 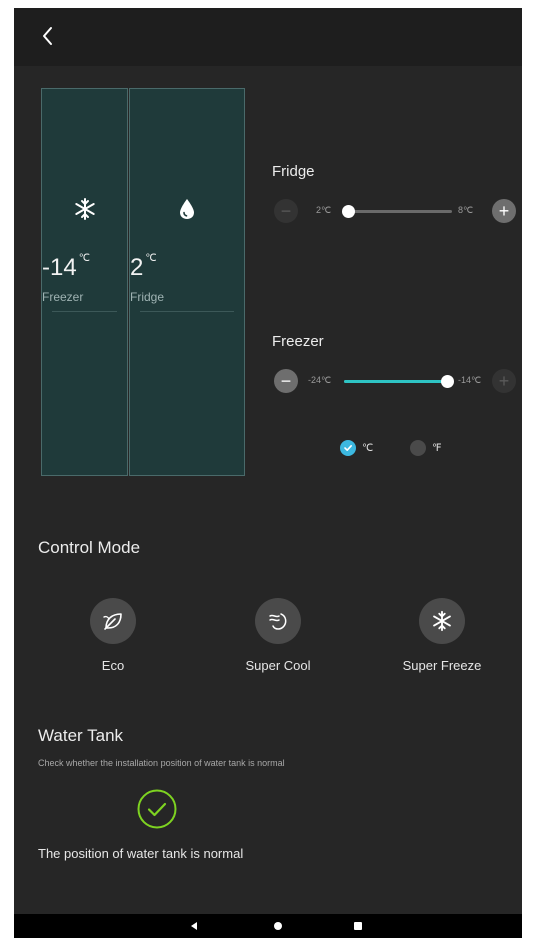 I want to click on freezer-min-label: -24℃, so click(x=320, y=380).